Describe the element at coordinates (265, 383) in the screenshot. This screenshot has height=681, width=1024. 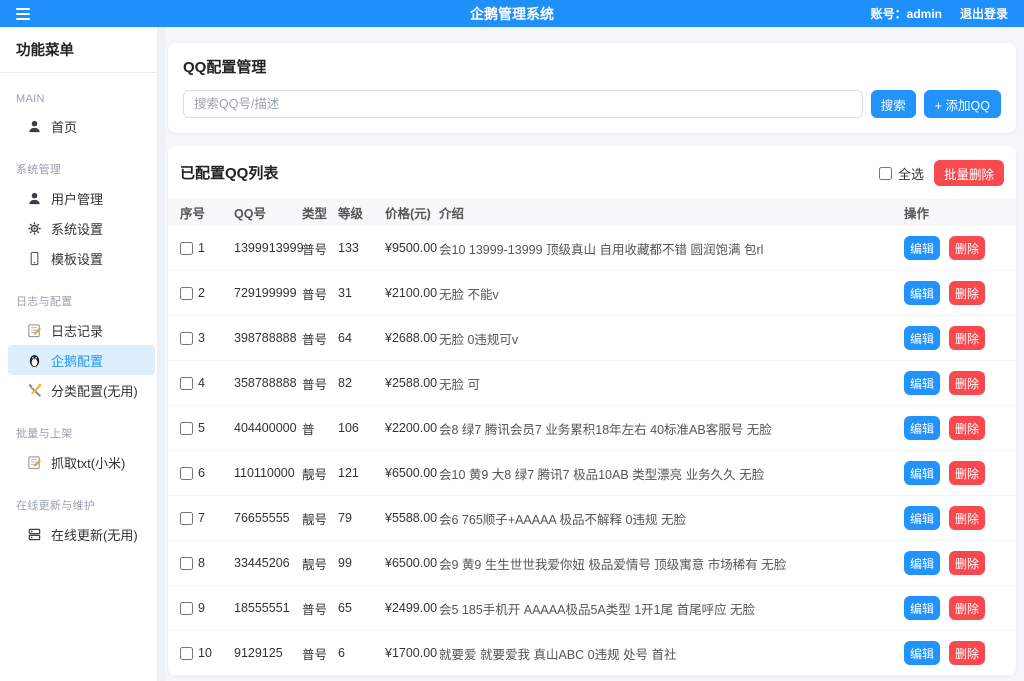
I see `qq-number: 358788888` at that location.